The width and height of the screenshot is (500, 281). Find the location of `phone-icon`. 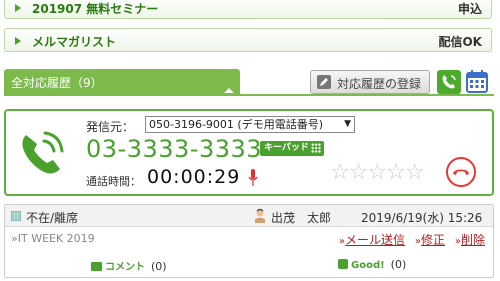

phone-icon is located at coordinates (449, 82).